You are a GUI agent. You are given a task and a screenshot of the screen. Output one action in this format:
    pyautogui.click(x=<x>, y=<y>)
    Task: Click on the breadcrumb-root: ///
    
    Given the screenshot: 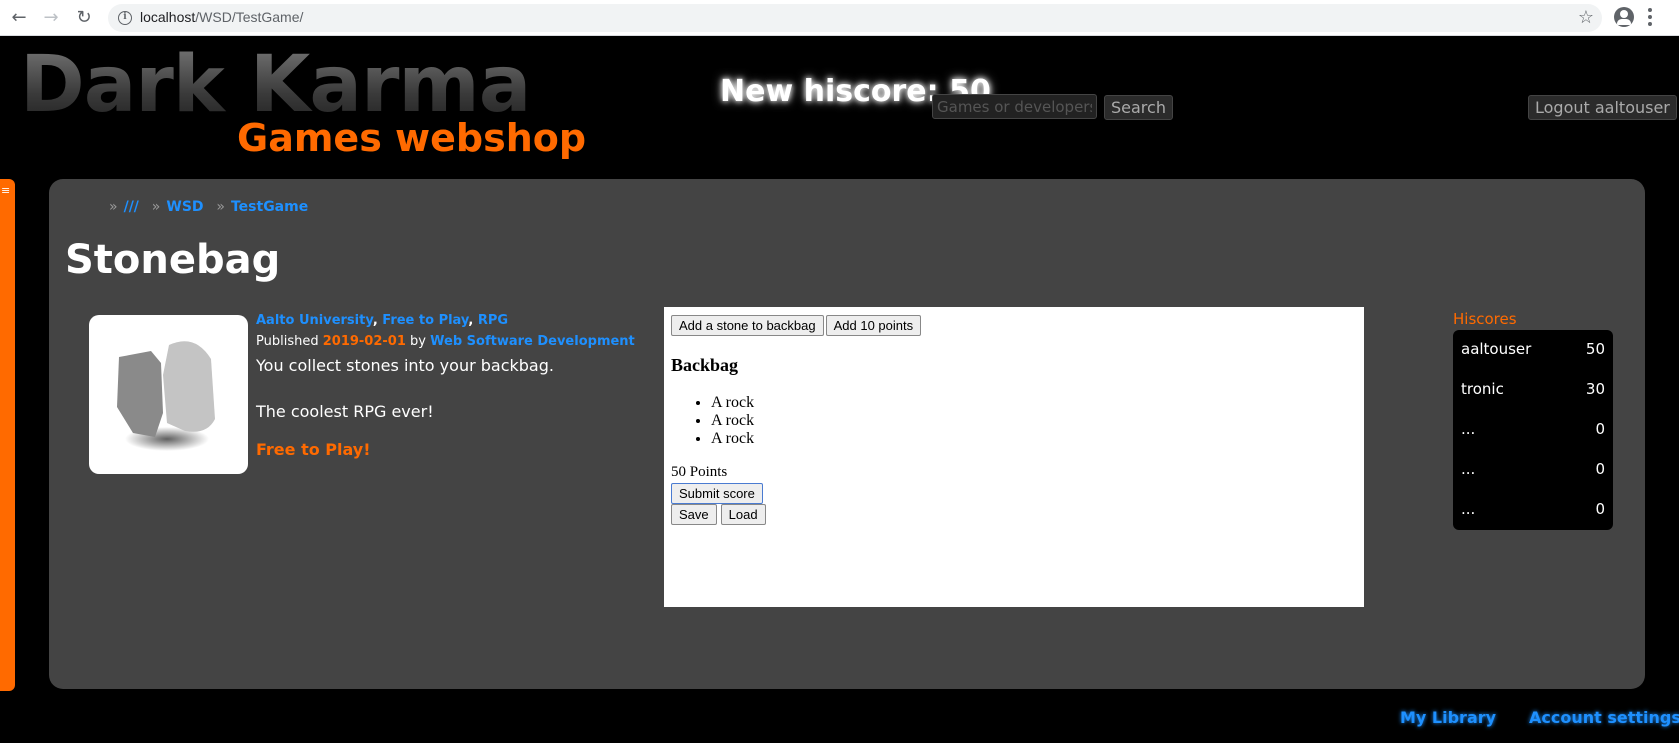 What is the action you would take?
    pyautogui.click(x=131, y=207)
    